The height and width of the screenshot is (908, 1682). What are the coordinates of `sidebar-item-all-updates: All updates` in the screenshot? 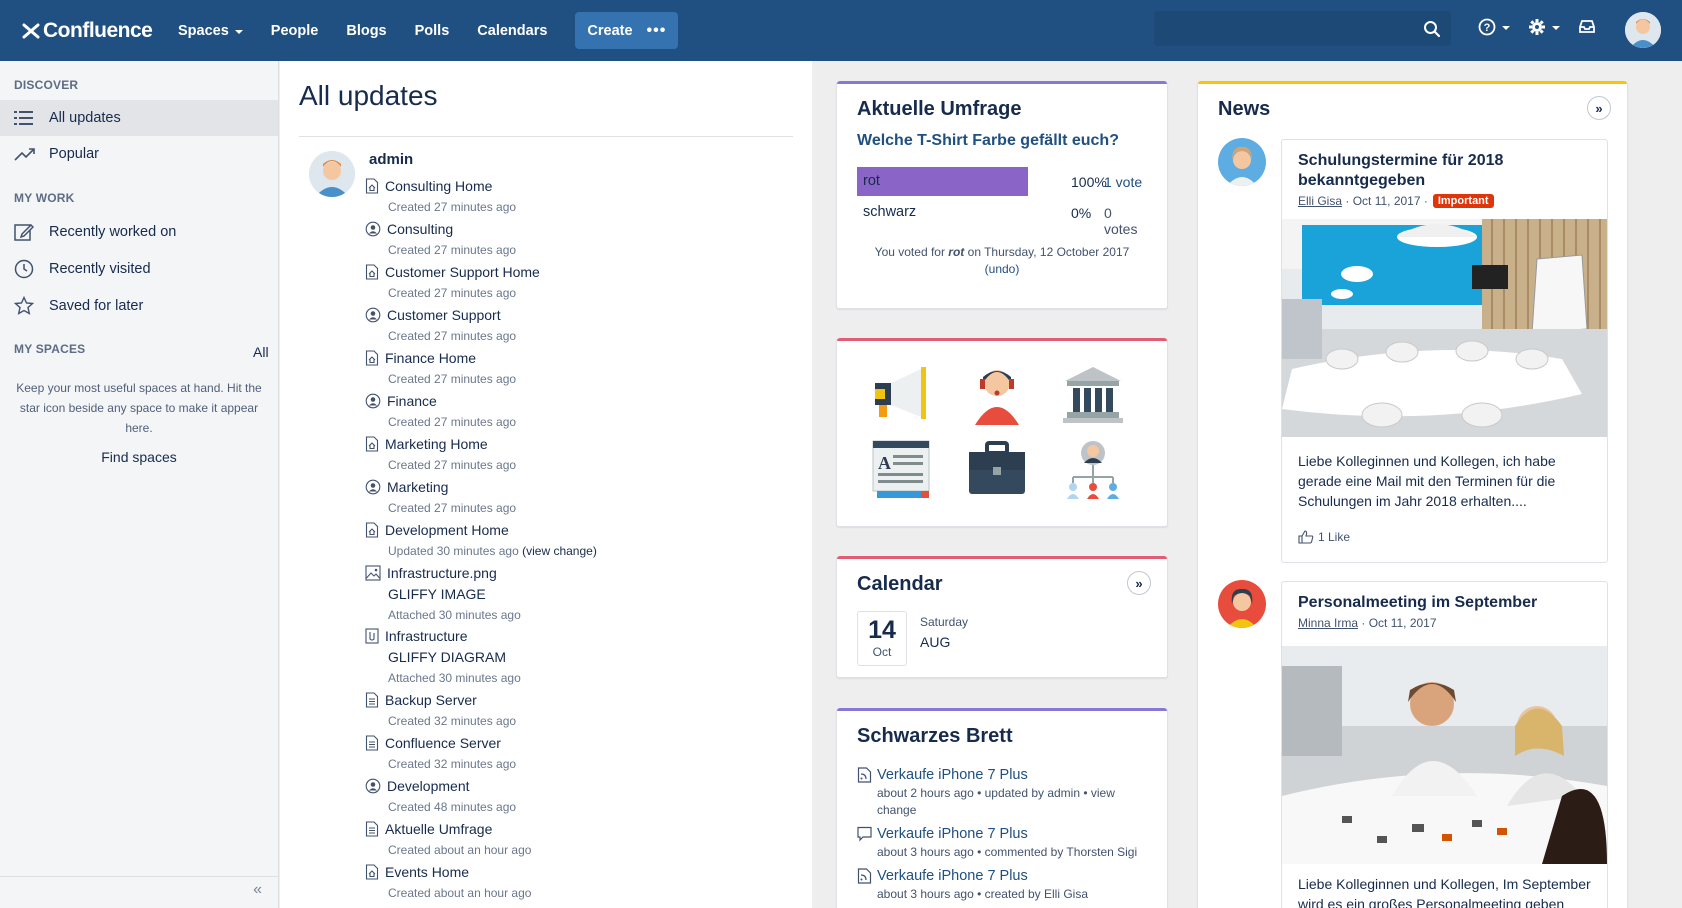 It's located at (139, 118).